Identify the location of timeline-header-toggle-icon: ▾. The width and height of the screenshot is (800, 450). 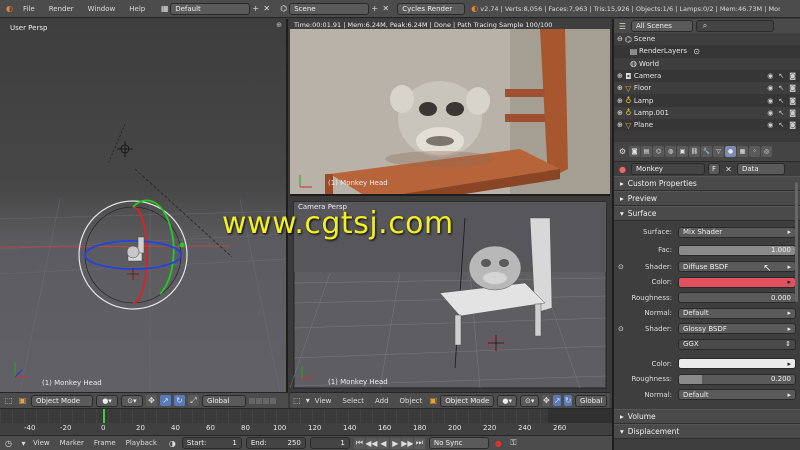
(23, 443).